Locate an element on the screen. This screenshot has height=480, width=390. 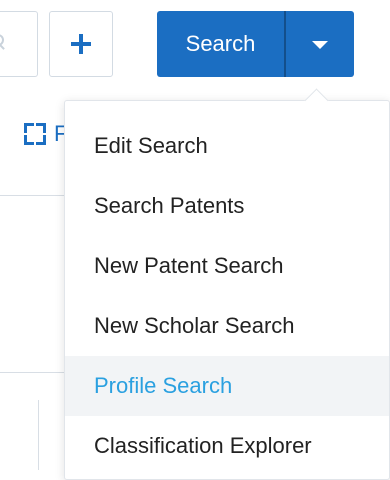
menu-item-profile-search: Profile Search is located at coordinates (227, 386).